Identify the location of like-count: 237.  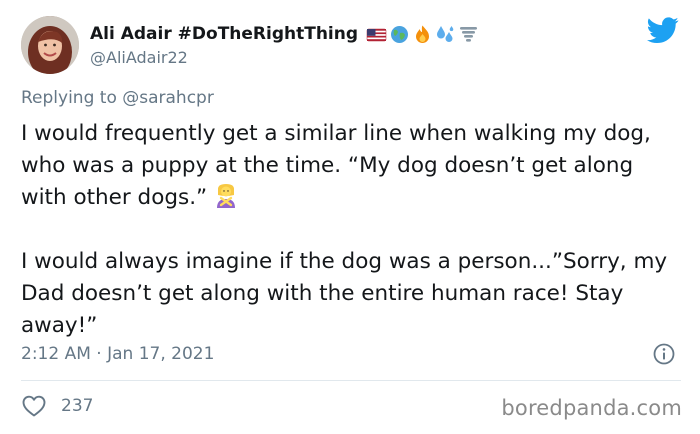
(77, 406).